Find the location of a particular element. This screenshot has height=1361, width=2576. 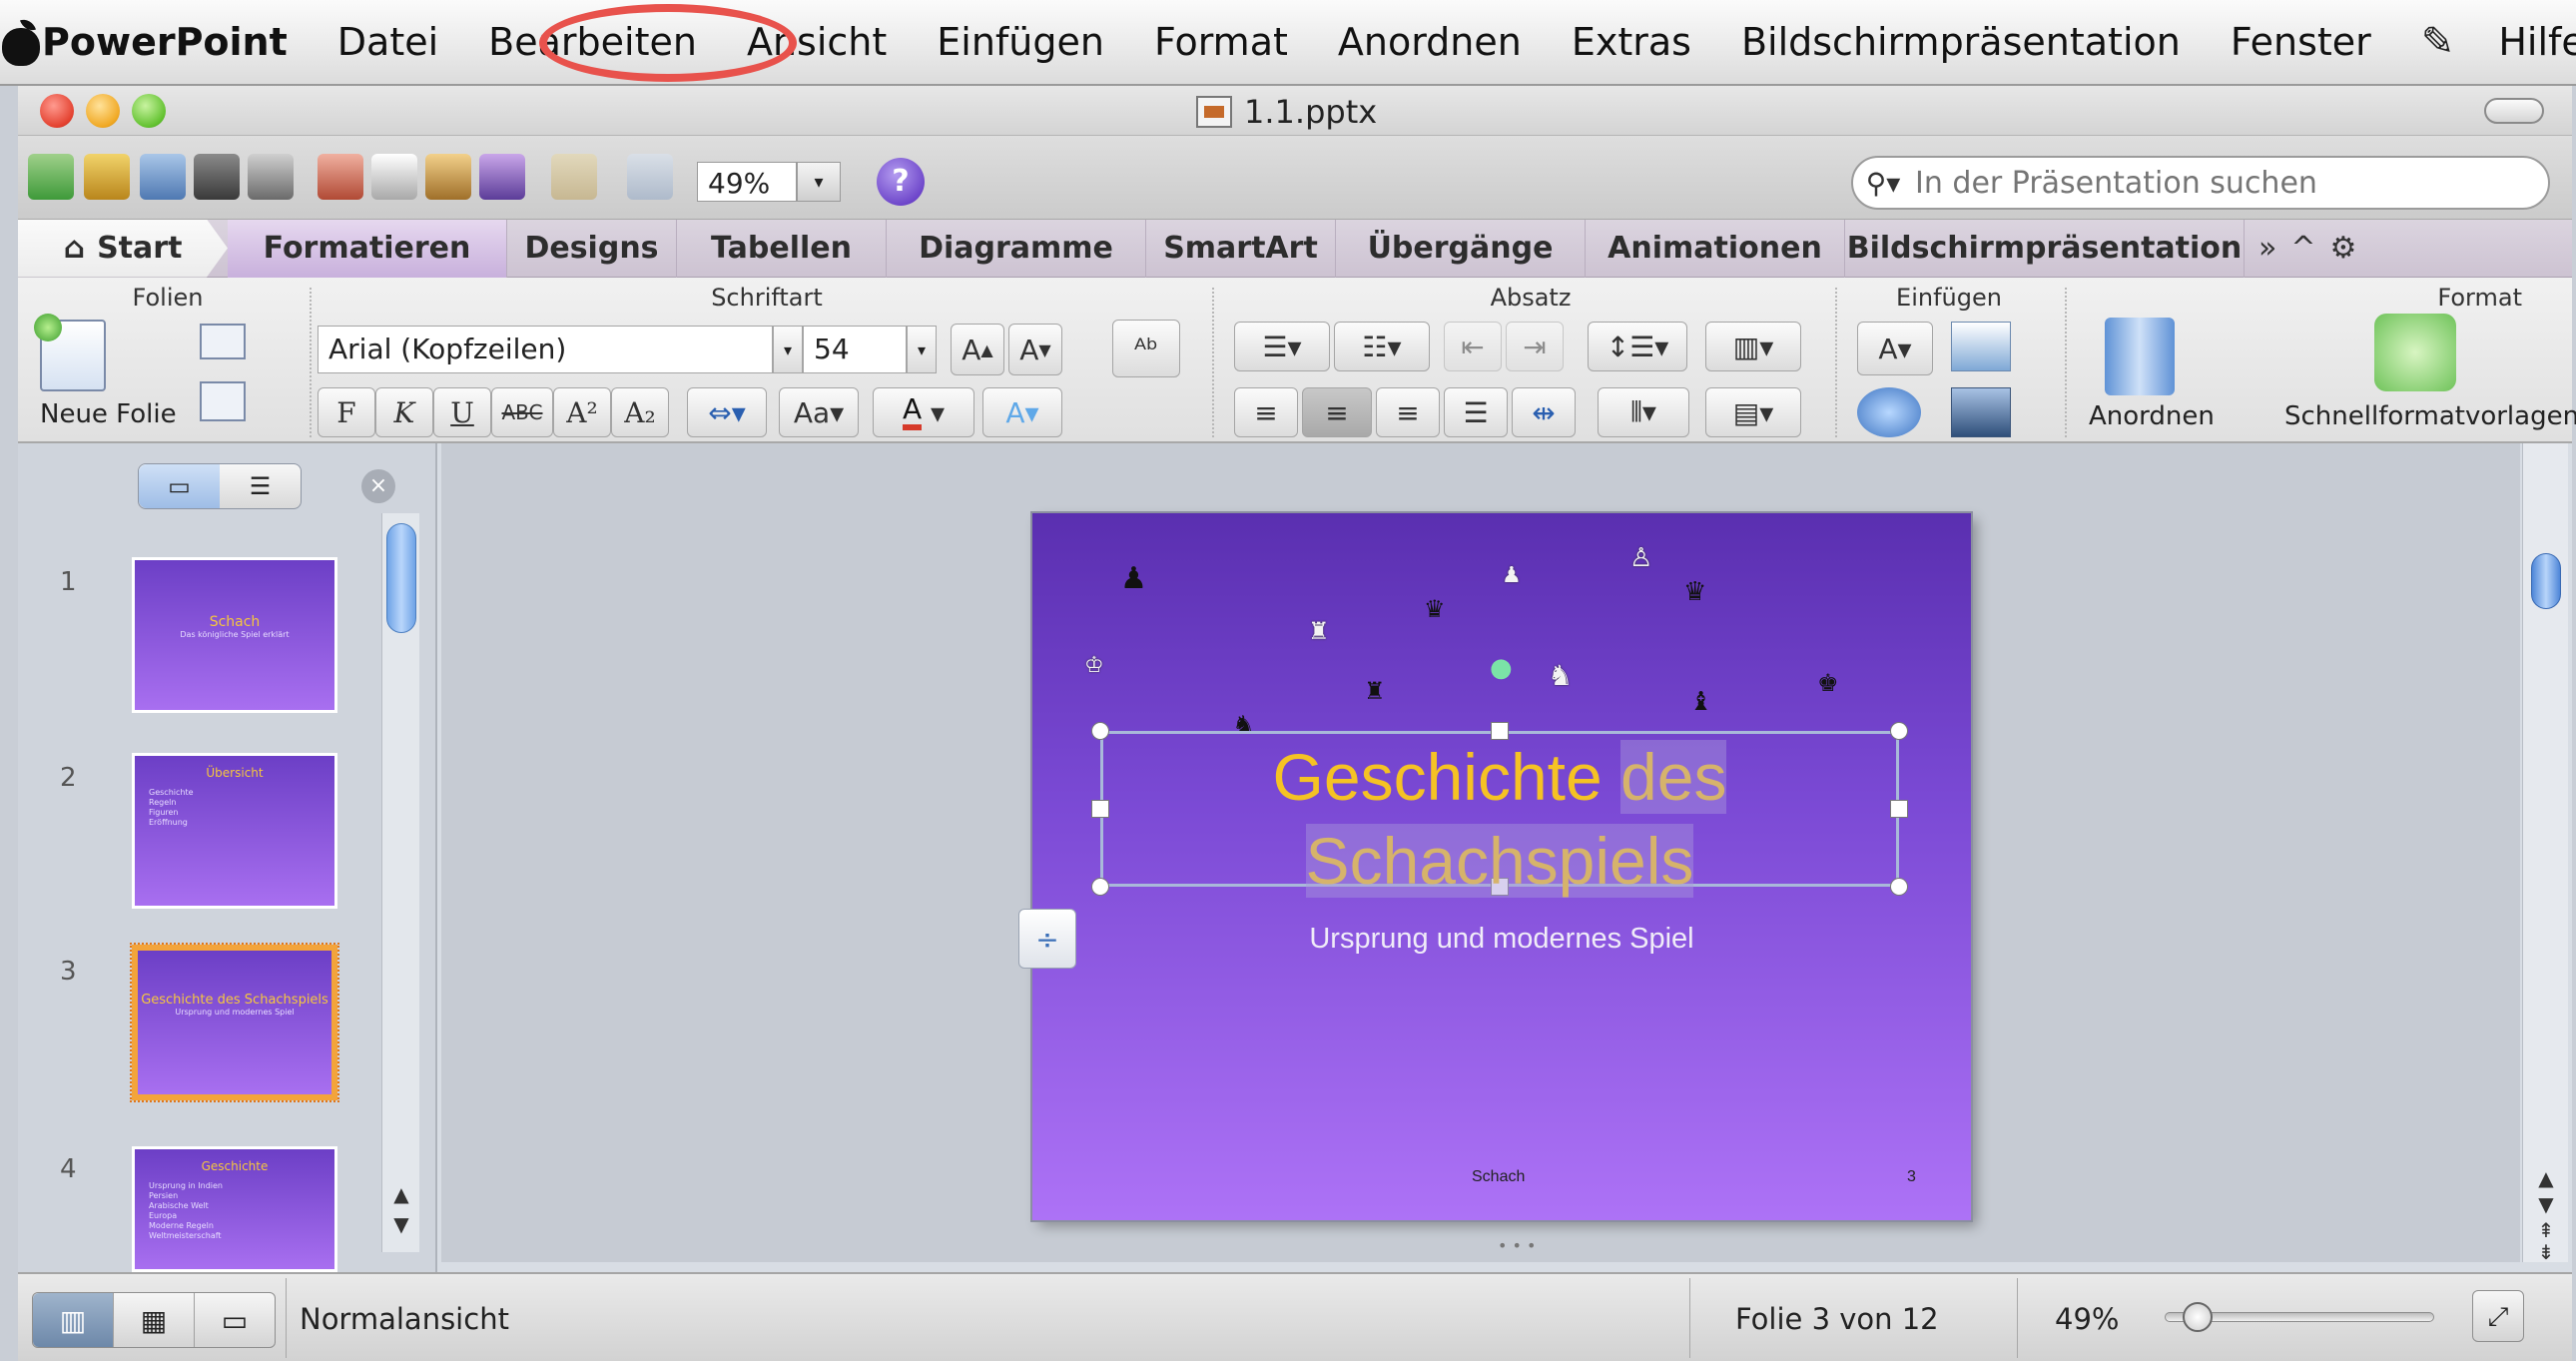

justify-icon: ☰ is located at coordinates (1476, 412).